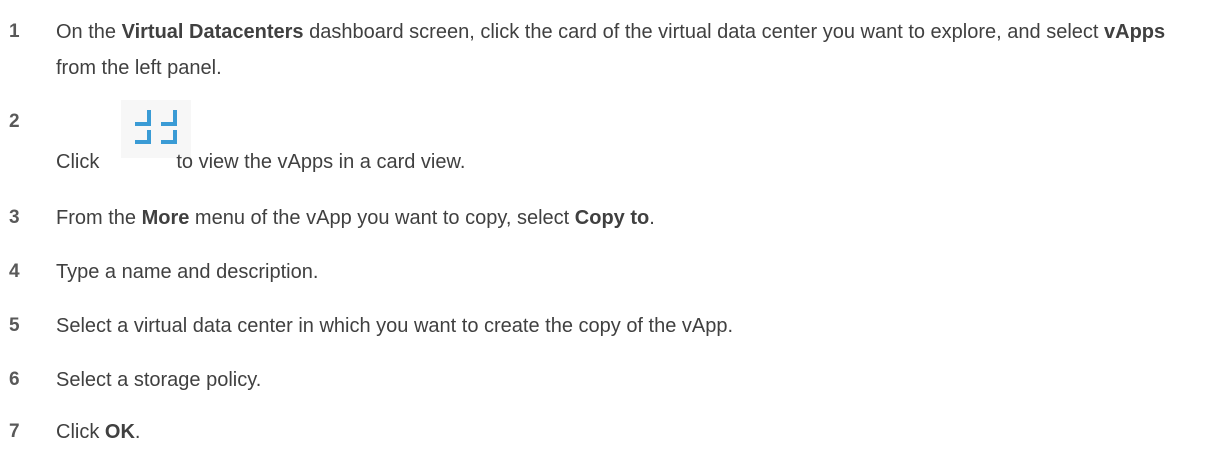  I want to click on copy-to-term: Copy to, so click(612, 218).